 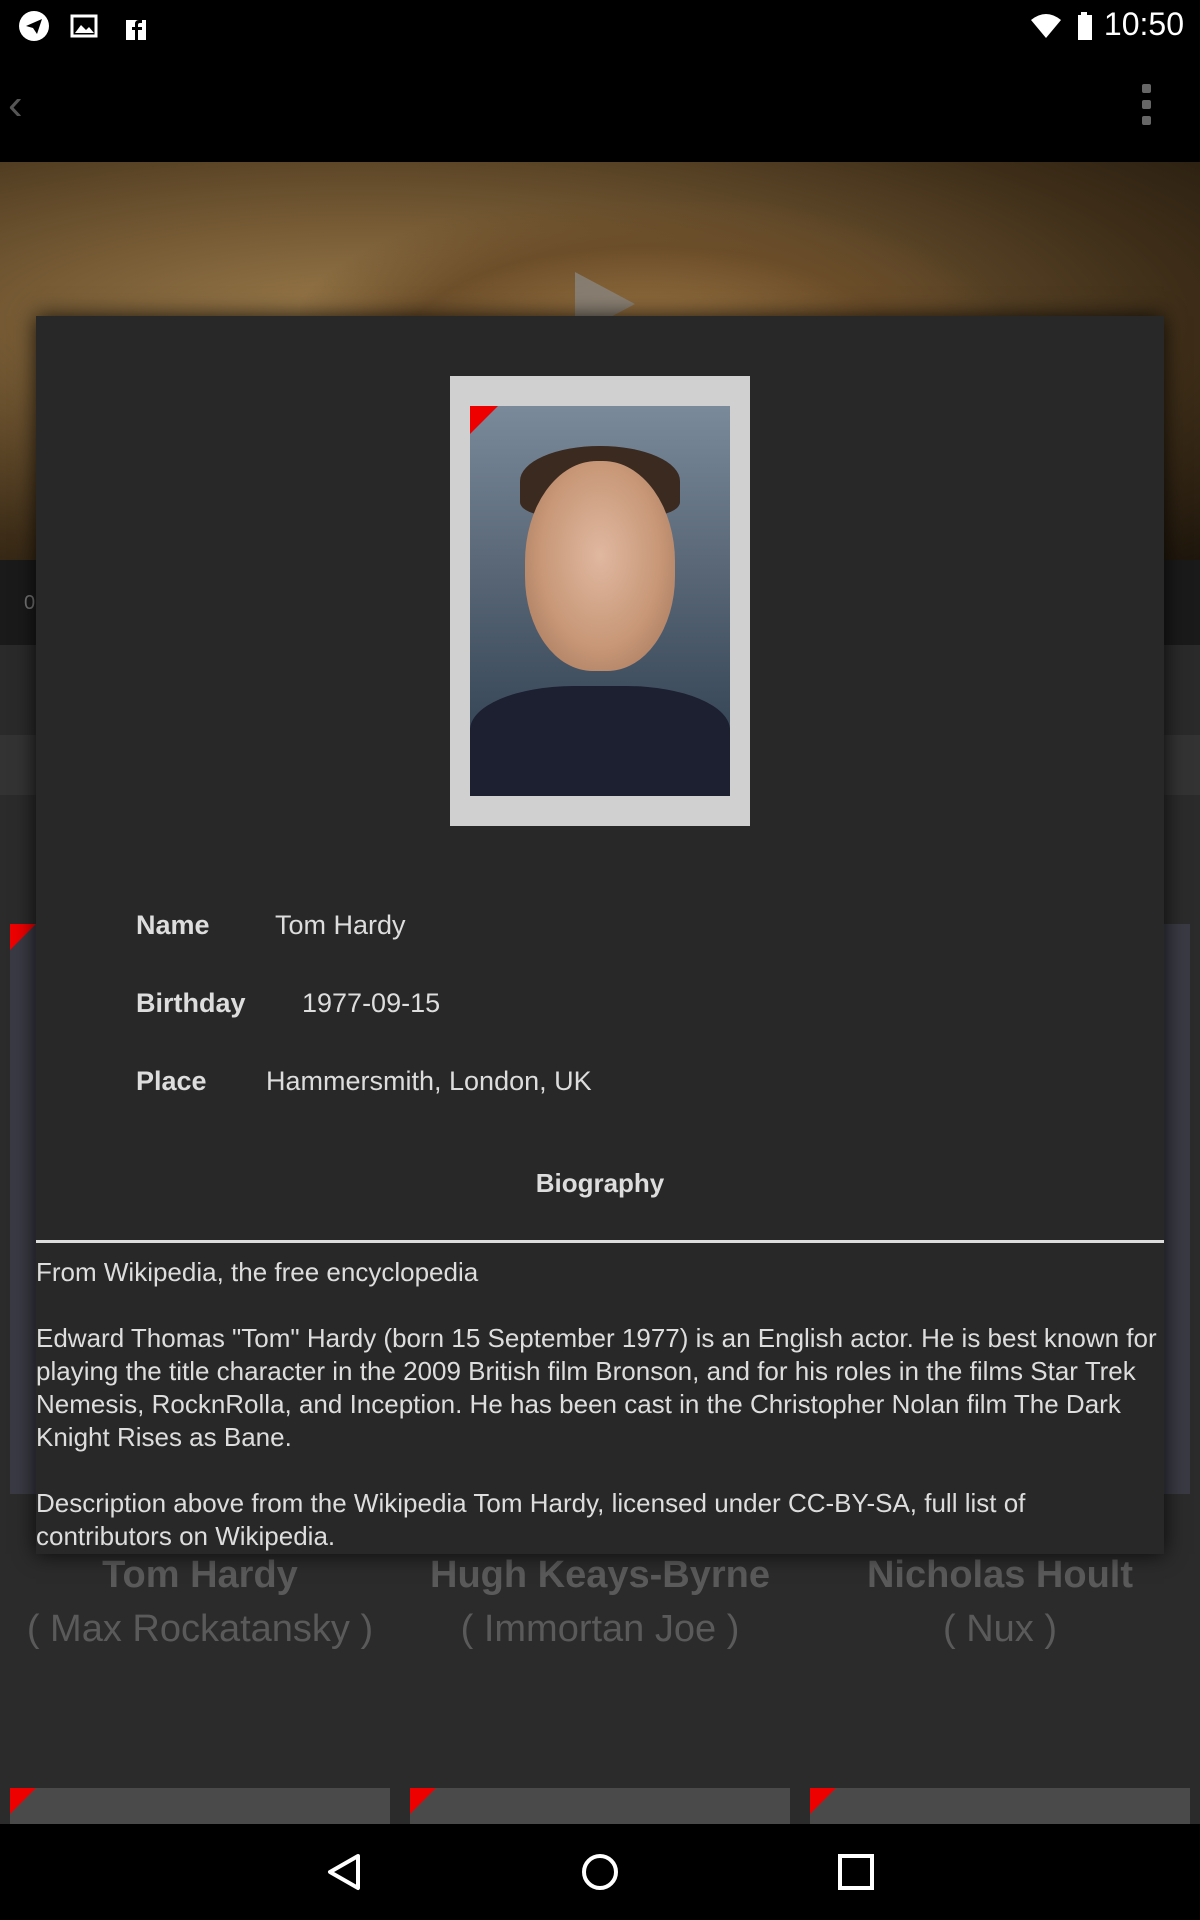 What do you see at coordinates (257, 1272) in the screenshot?
I see `biography-paragraph: From Wikipedia, the free encyclopedia` at bounding box center [257, 1272].